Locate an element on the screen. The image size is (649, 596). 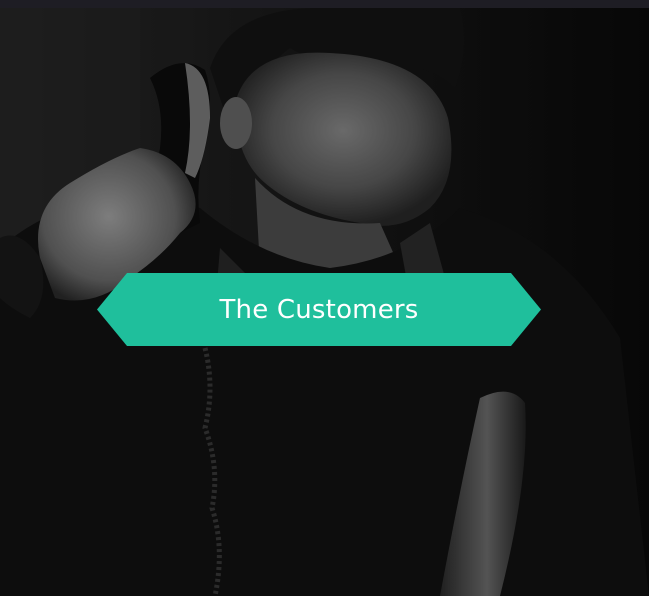
the-customers-button: The Customers is located at coordinates (319, 309).